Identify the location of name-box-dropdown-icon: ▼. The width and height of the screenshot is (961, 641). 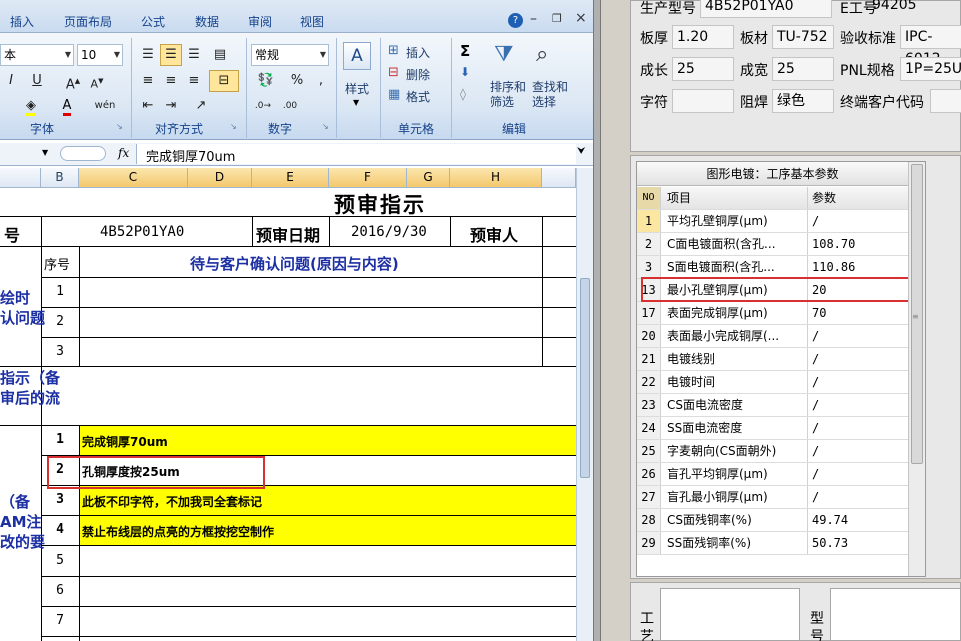
(45, 152).